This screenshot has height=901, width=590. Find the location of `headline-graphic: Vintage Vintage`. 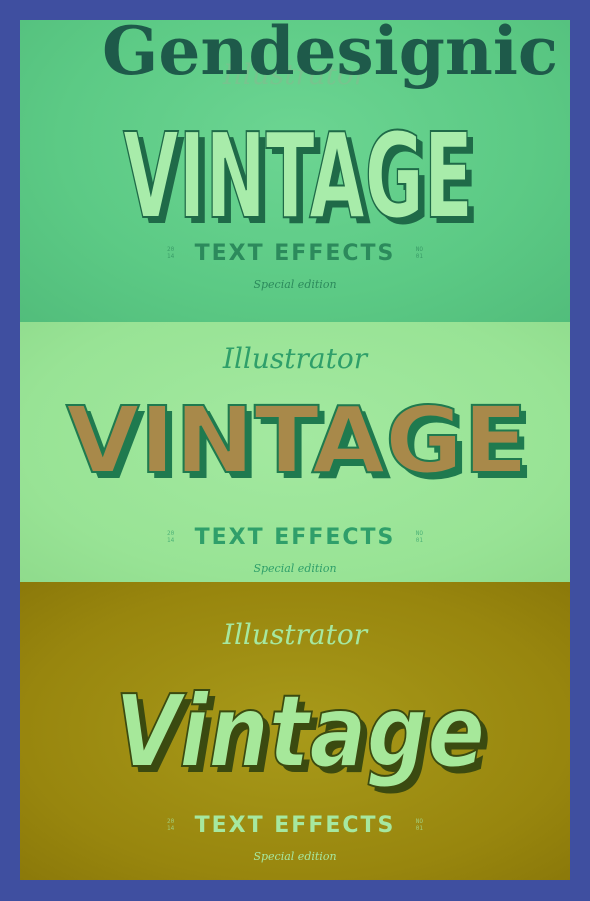

headline-graphic: Vintage Vintage is located at coordinates (302, 734).